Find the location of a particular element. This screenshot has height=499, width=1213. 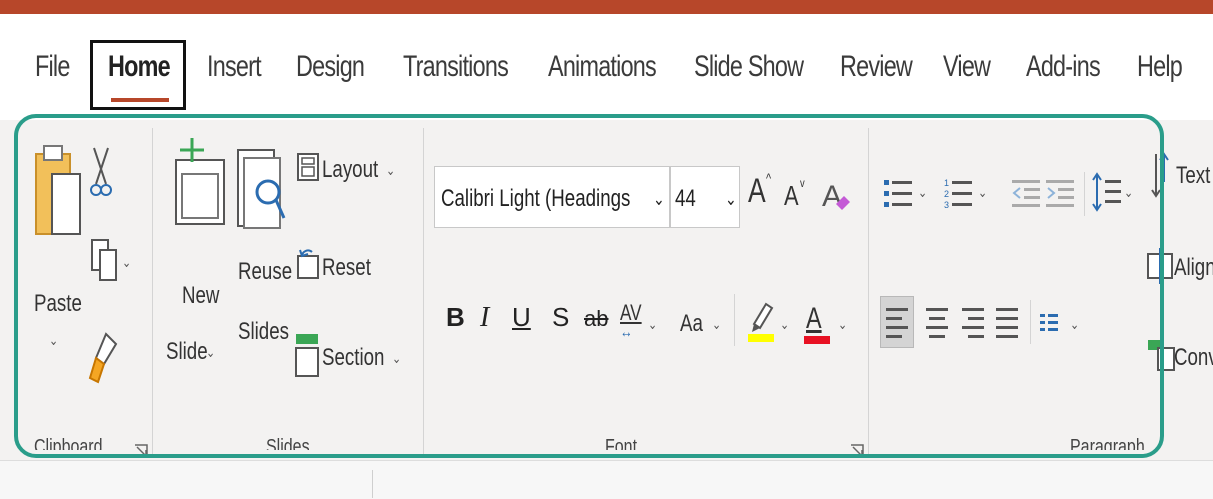

tab-insert: Insert is located at coordinates (234, 67).